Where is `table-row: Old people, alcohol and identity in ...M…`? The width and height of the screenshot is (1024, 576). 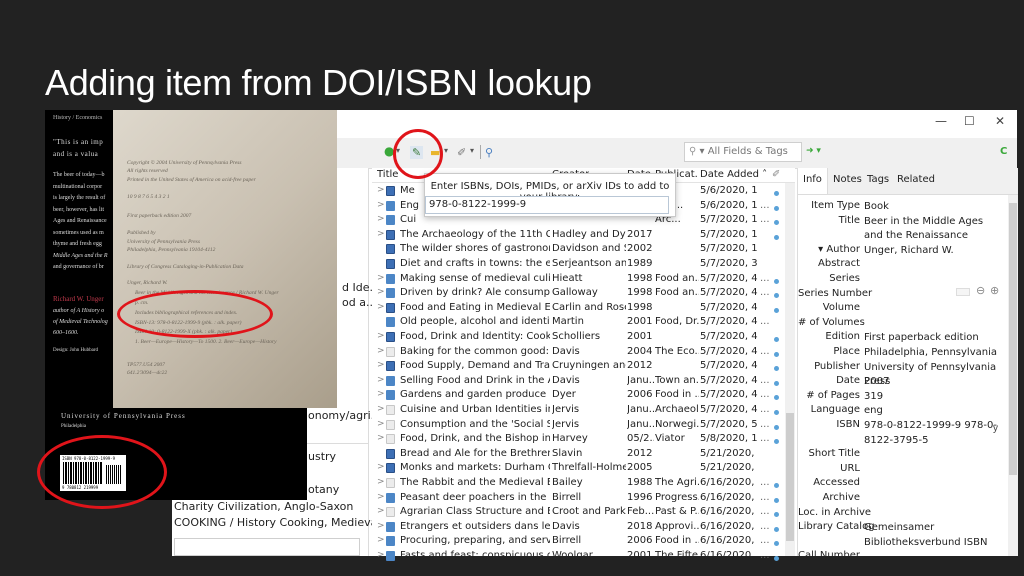
table-row: Old people, alcohol and identity in ...M… is located at coordinates (583, 322).